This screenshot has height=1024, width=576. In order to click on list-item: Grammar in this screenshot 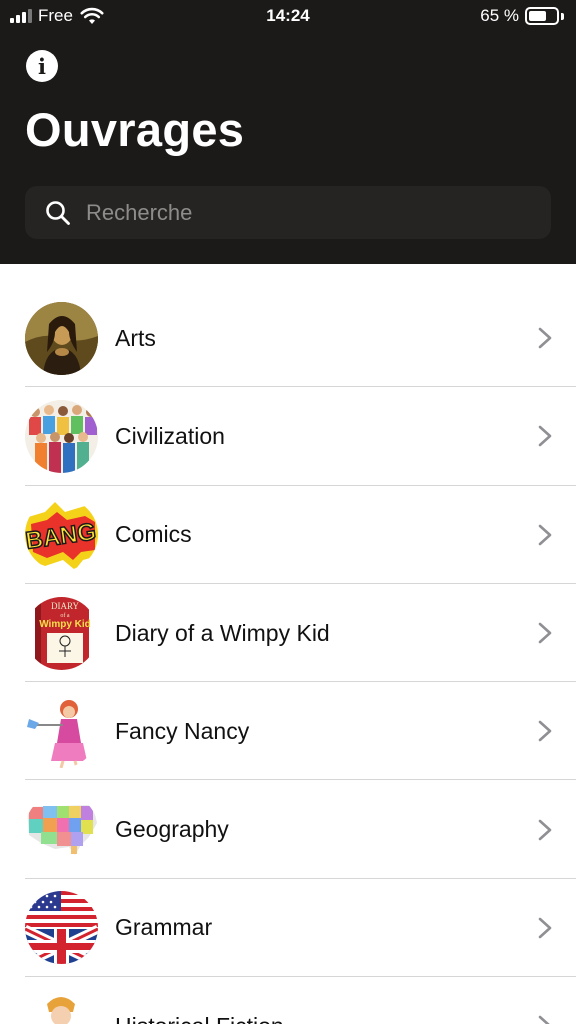, I will do `click(288, 928)`.